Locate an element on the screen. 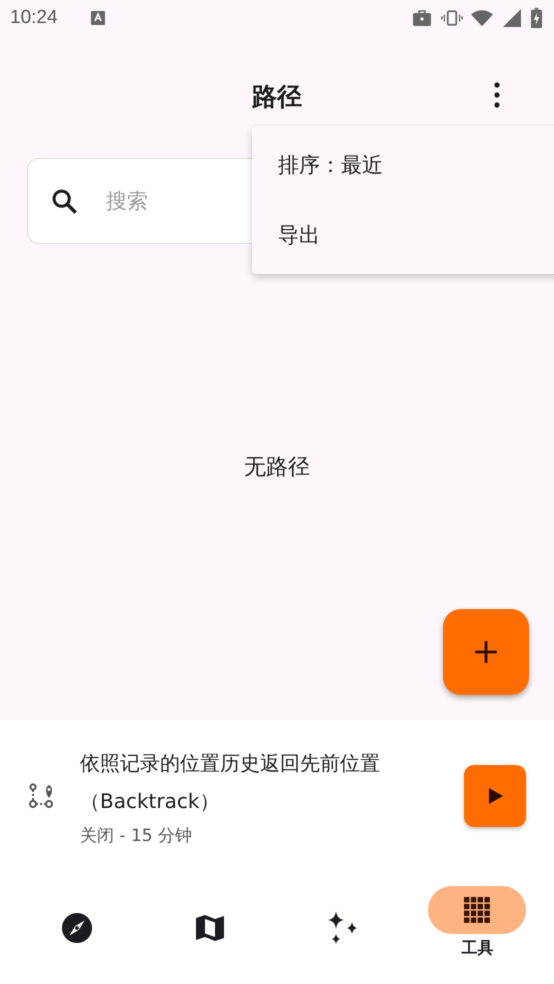 The image size is (554, 984). search-icon is located at coordinates (64, 201).